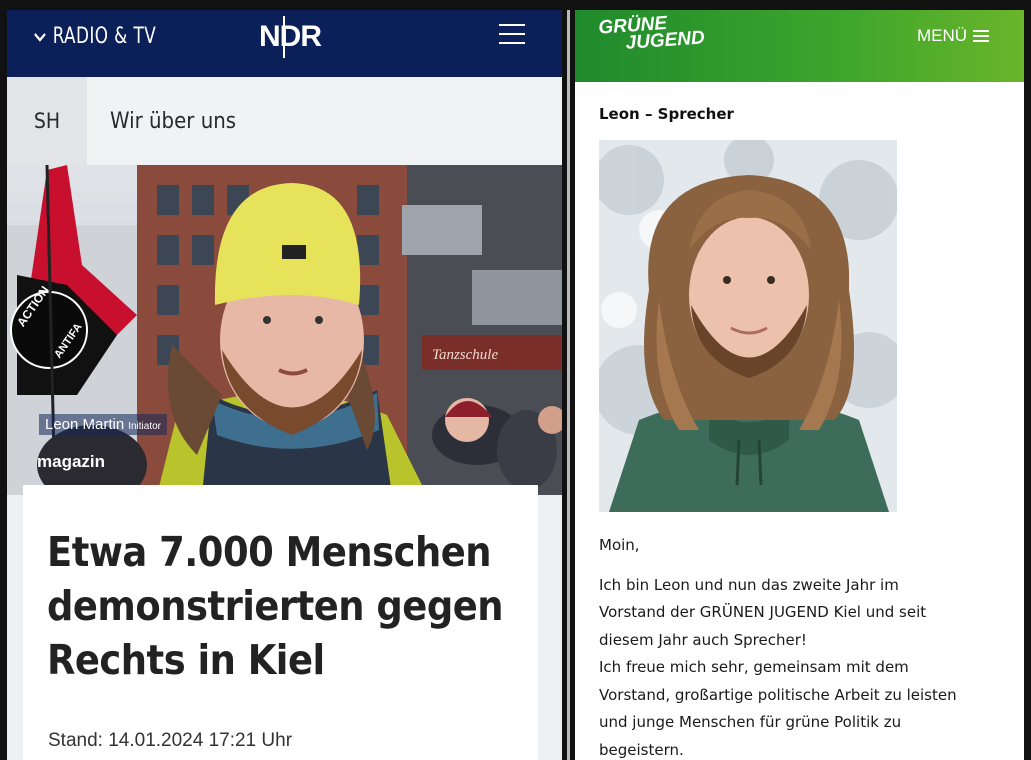 Image resolution: width=1031 pixels, height=760 pixels. Describe the element at coordinates (284, 121) in the screenshot. I see `region-subnav: SH Wir über uns` at that location.